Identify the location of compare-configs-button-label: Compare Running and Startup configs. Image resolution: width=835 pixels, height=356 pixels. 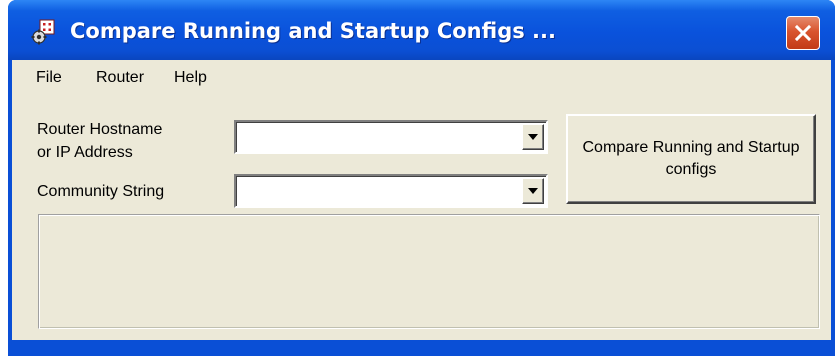
(691, 158).